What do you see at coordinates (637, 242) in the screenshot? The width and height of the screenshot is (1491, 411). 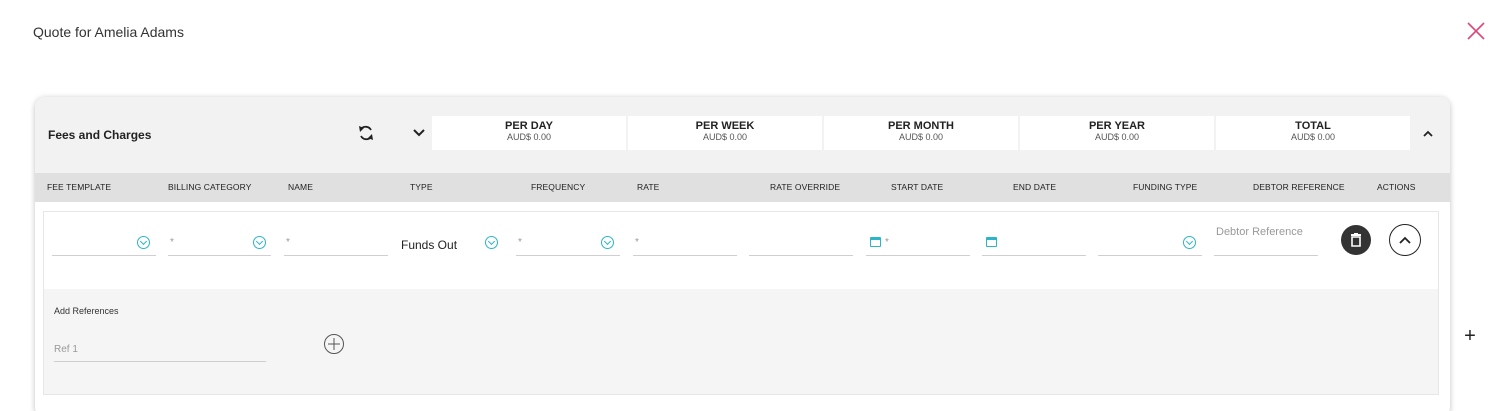 I see `rate-placeholder: *` at bounding box center [637, 242].